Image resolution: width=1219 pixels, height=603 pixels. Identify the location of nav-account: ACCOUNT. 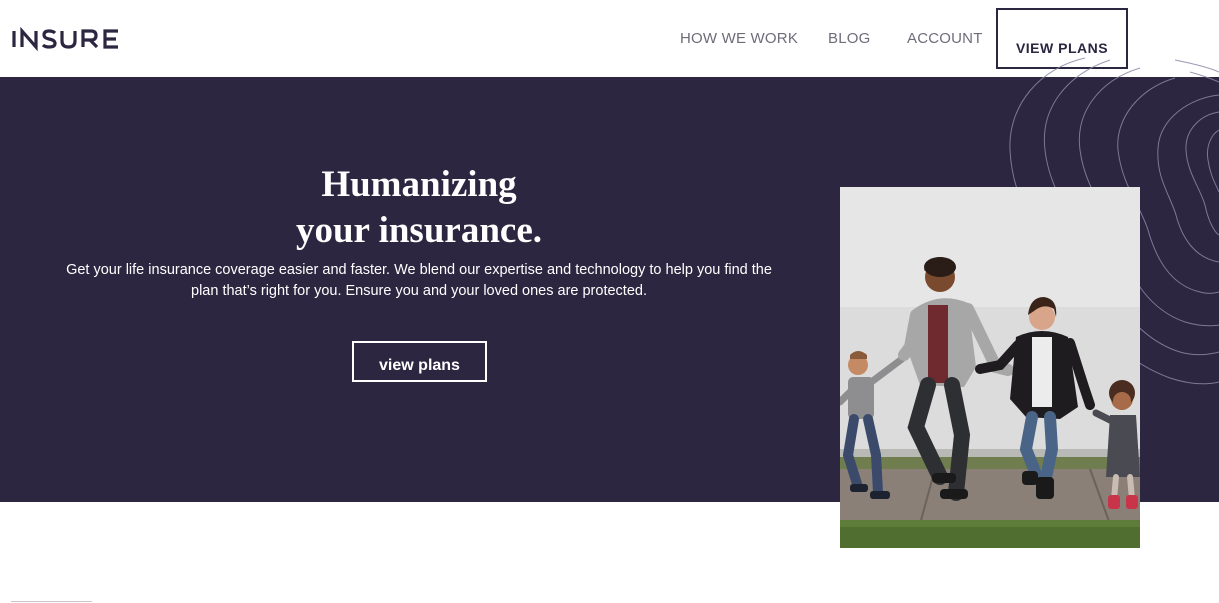
(945, 38).